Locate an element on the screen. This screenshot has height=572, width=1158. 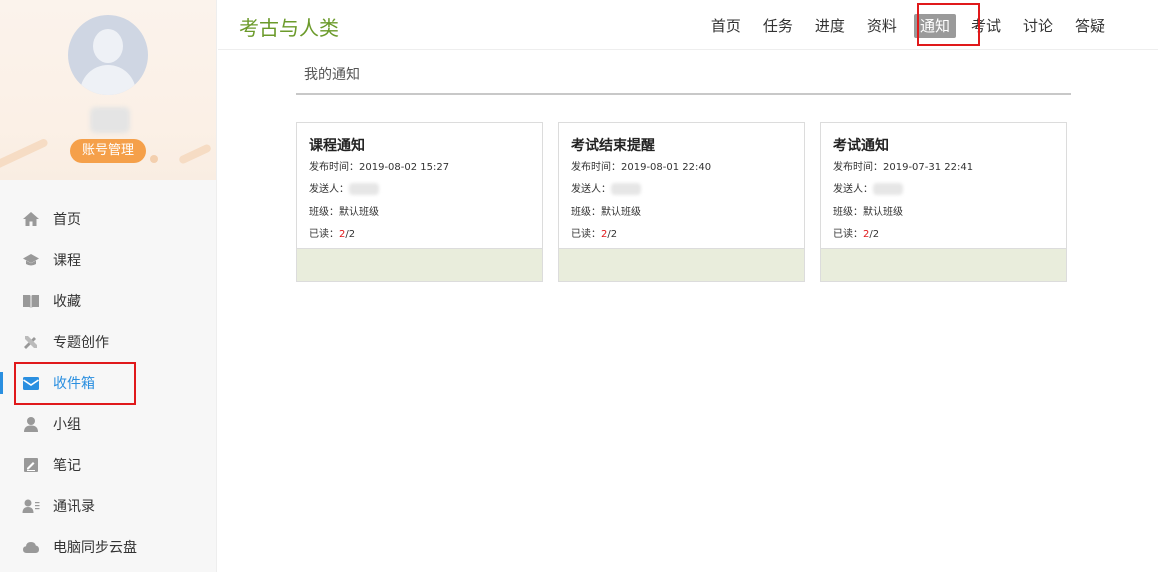
sidebar-item-label: 收件箱 is located at coordinates (74, 383).